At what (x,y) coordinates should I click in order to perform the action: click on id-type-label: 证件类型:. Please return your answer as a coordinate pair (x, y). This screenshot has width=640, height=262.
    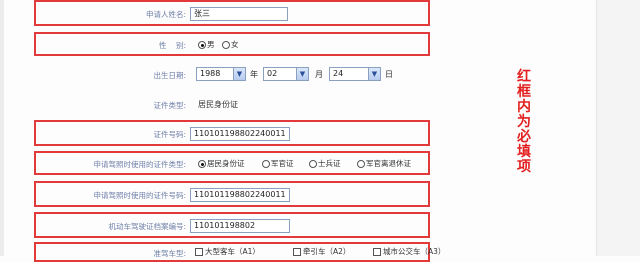
    Looking at the image, I should click on (169, 105).